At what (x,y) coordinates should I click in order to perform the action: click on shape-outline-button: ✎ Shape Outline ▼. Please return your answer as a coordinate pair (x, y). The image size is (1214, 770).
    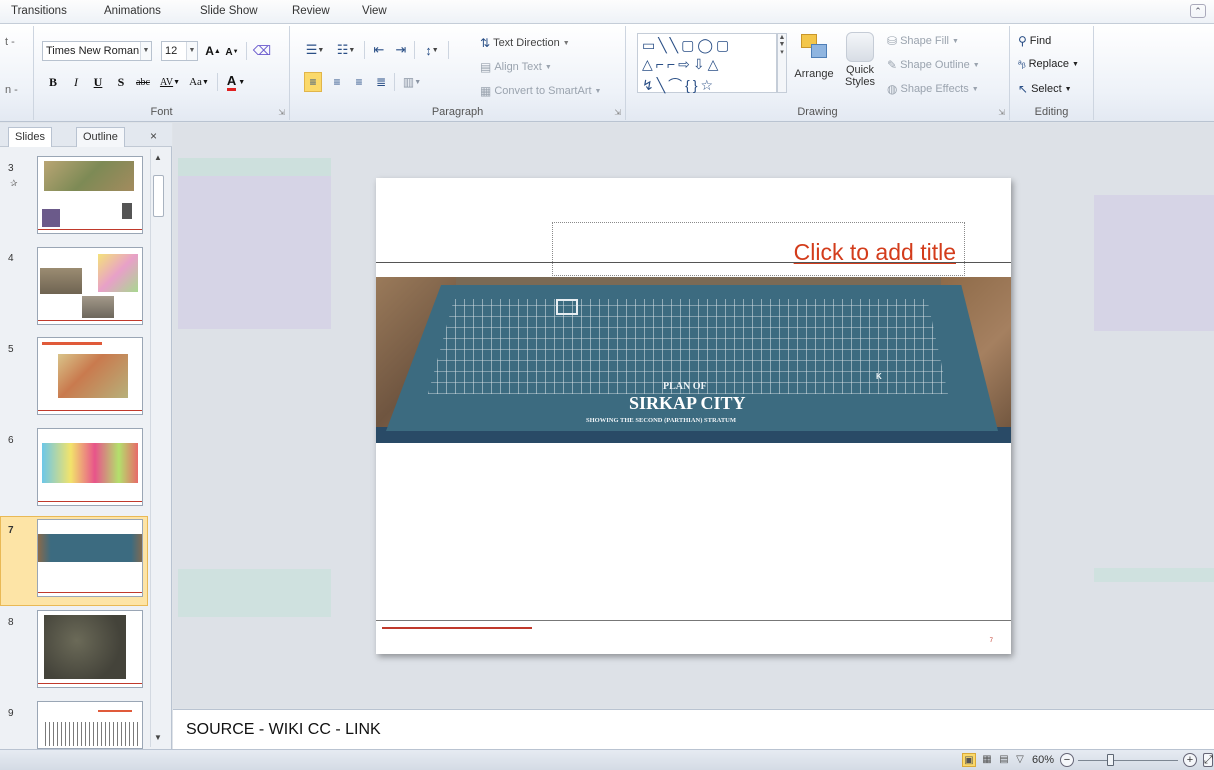
    Looking at the image, I should click on (933, 65).